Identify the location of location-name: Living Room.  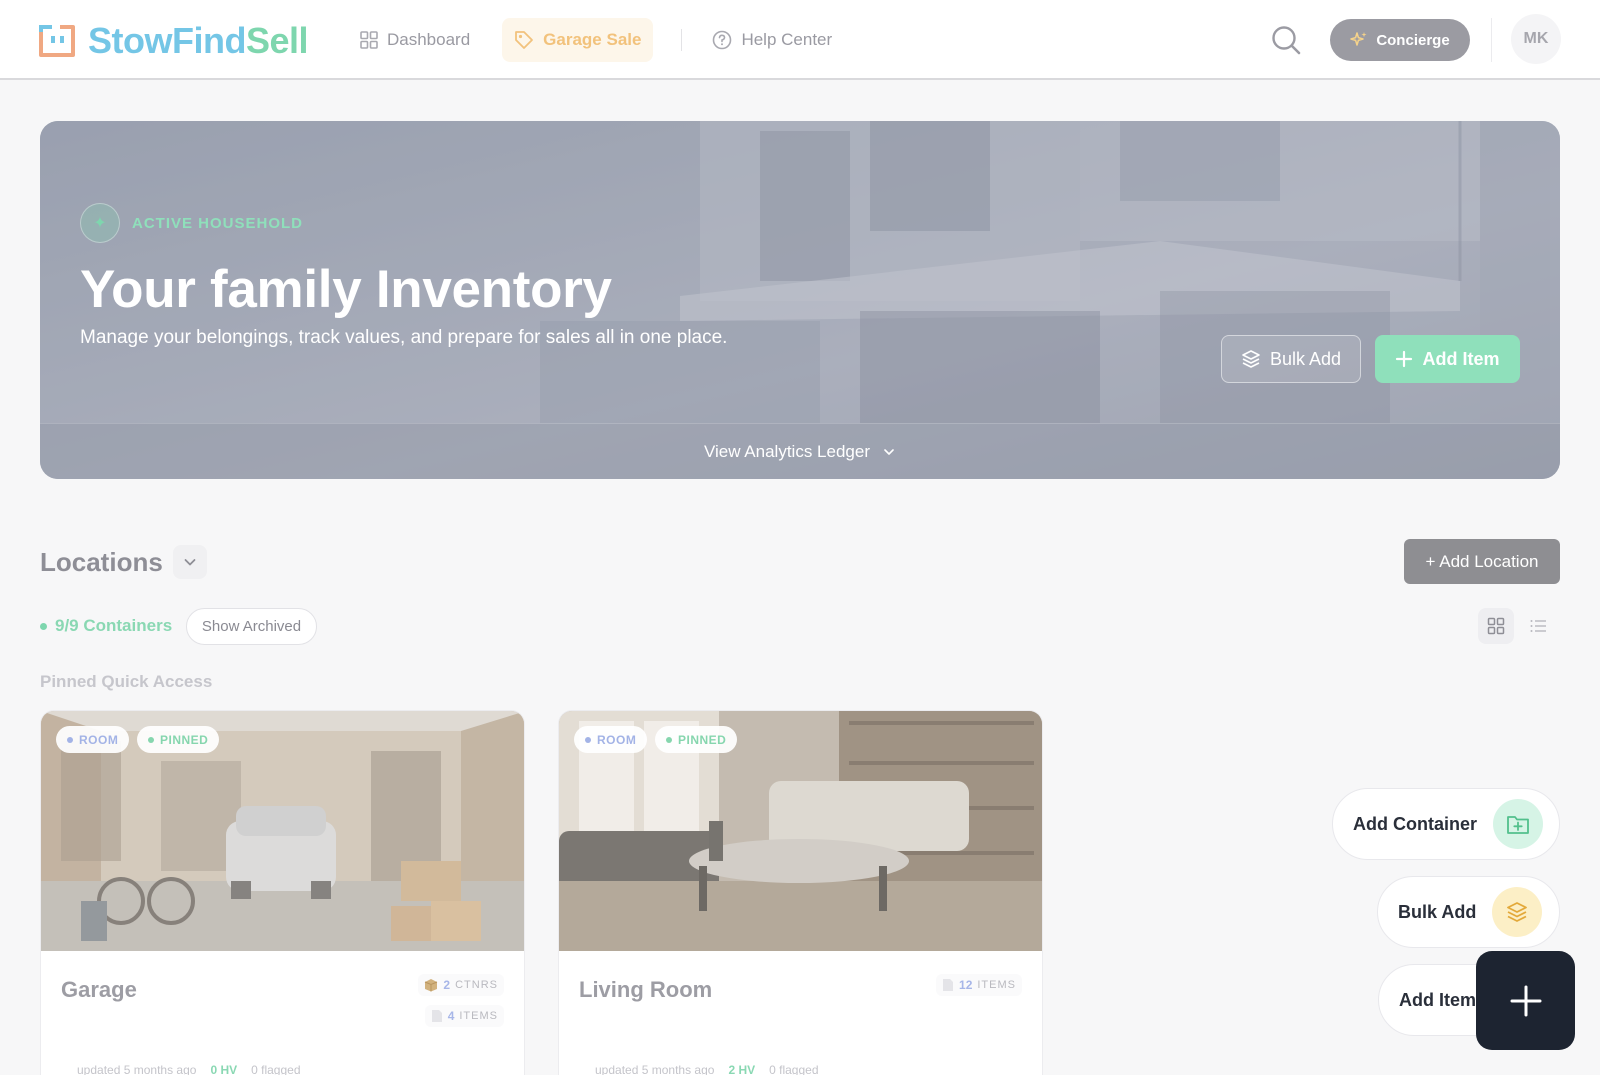
(646, 989).